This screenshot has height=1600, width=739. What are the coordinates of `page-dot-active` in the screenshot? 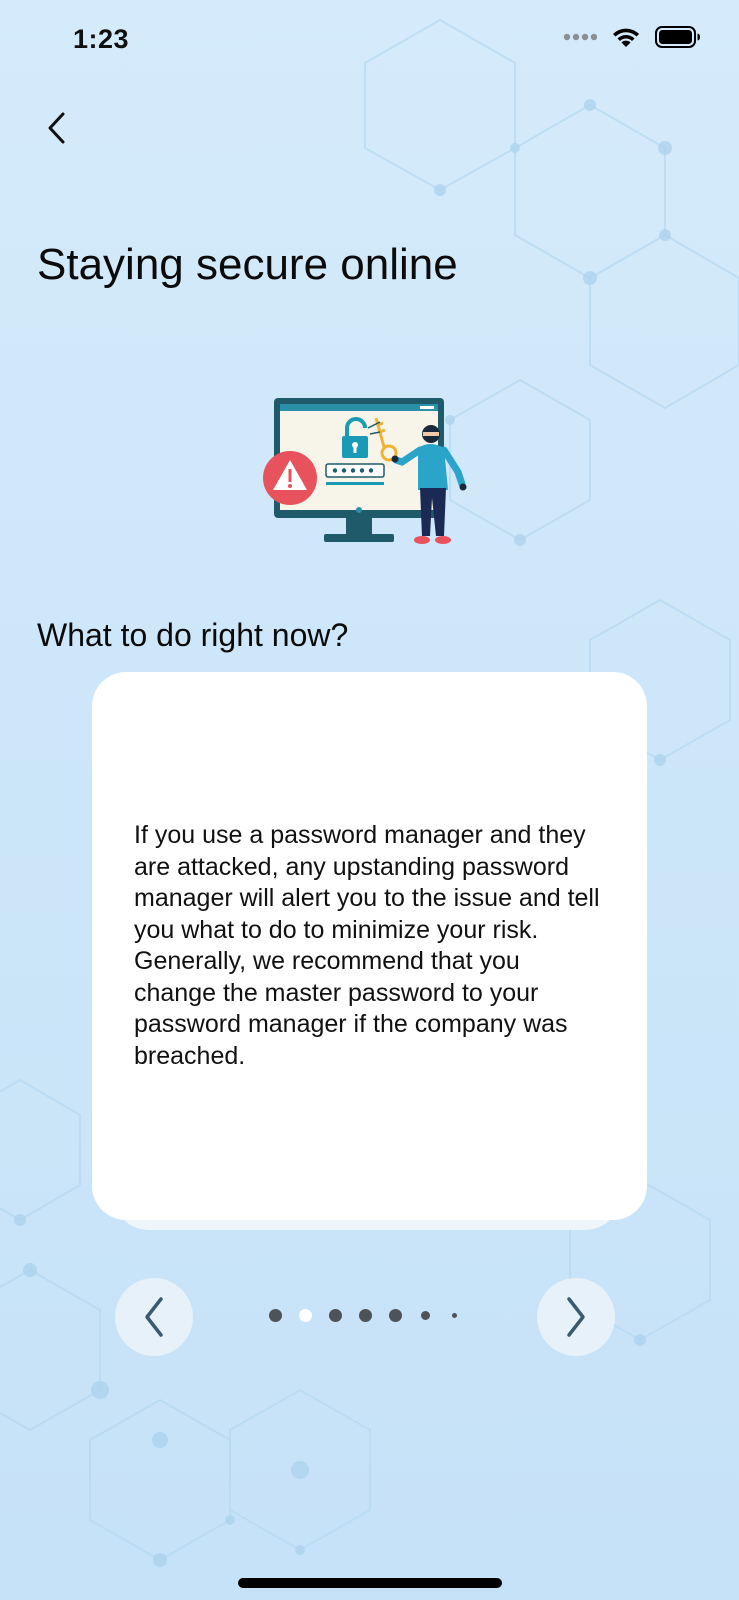 It's located at (305, 1315).